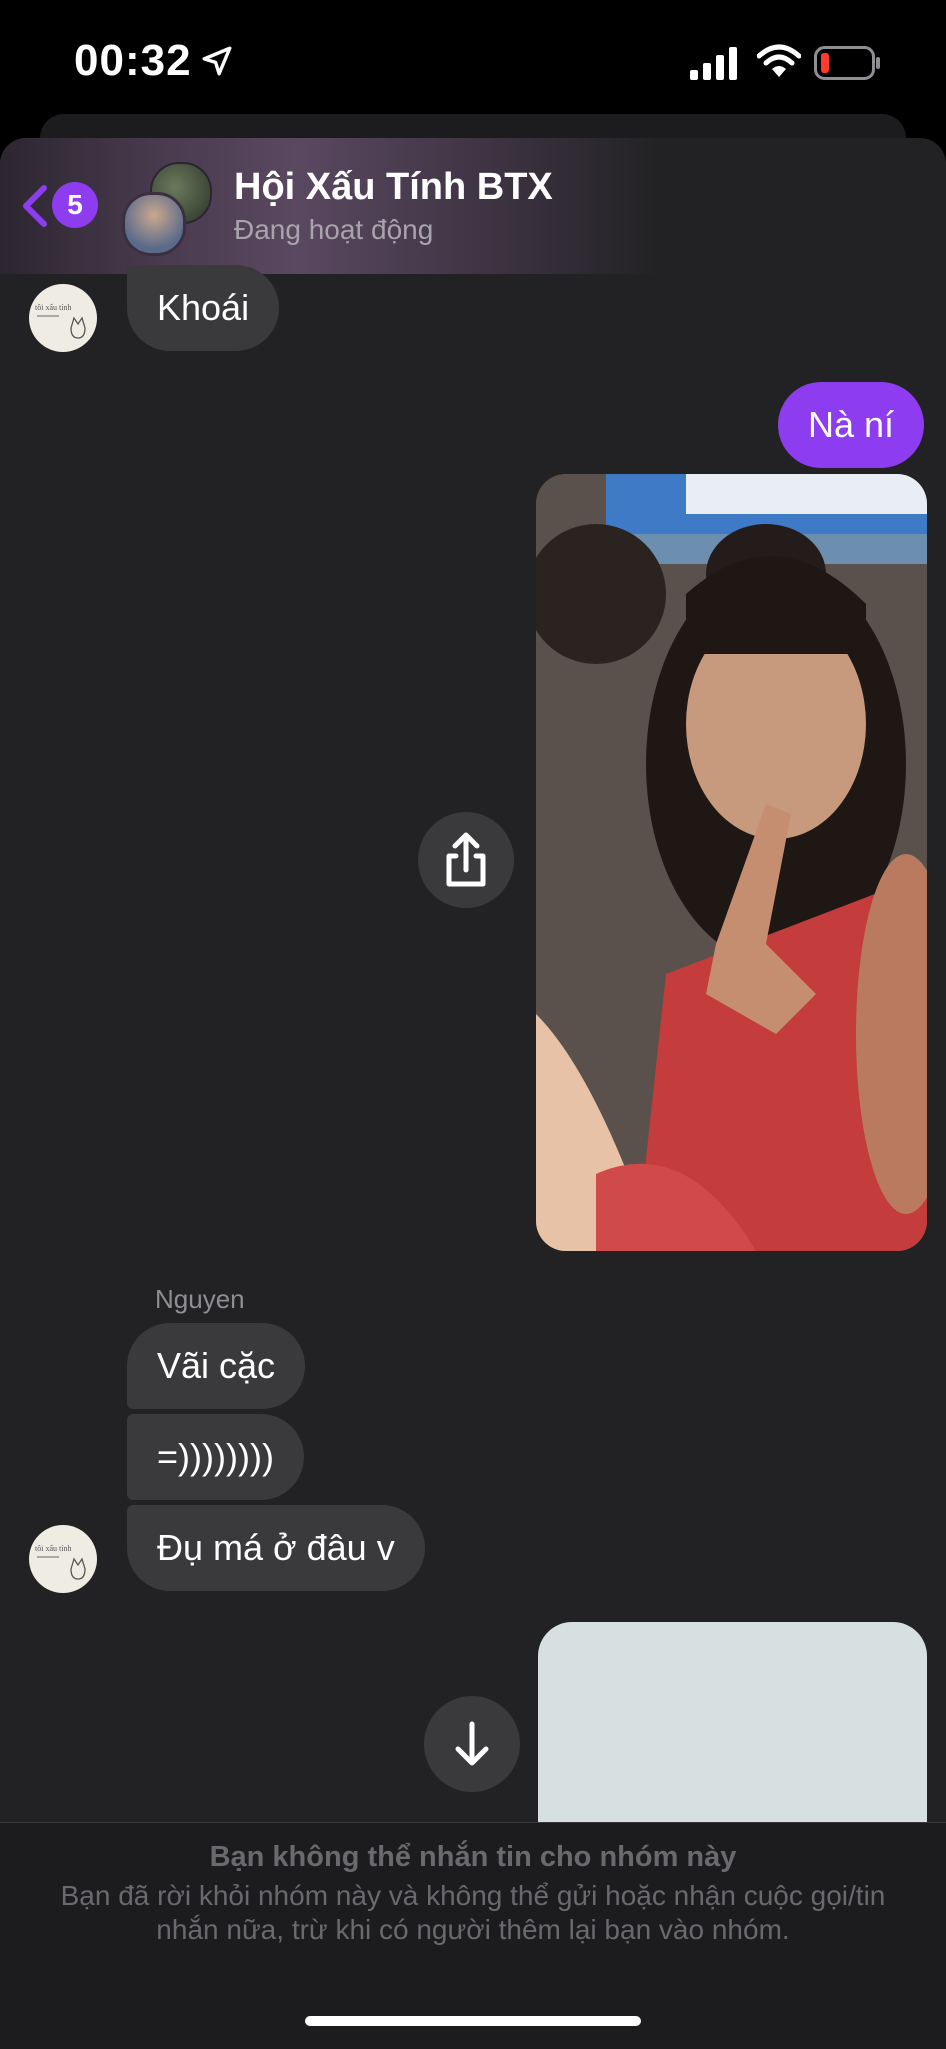 The image size is (946, 2049). Describe the element at coordinates (200, 1299) in the screenshot. I see `sender-name: Nguyen` at that location.